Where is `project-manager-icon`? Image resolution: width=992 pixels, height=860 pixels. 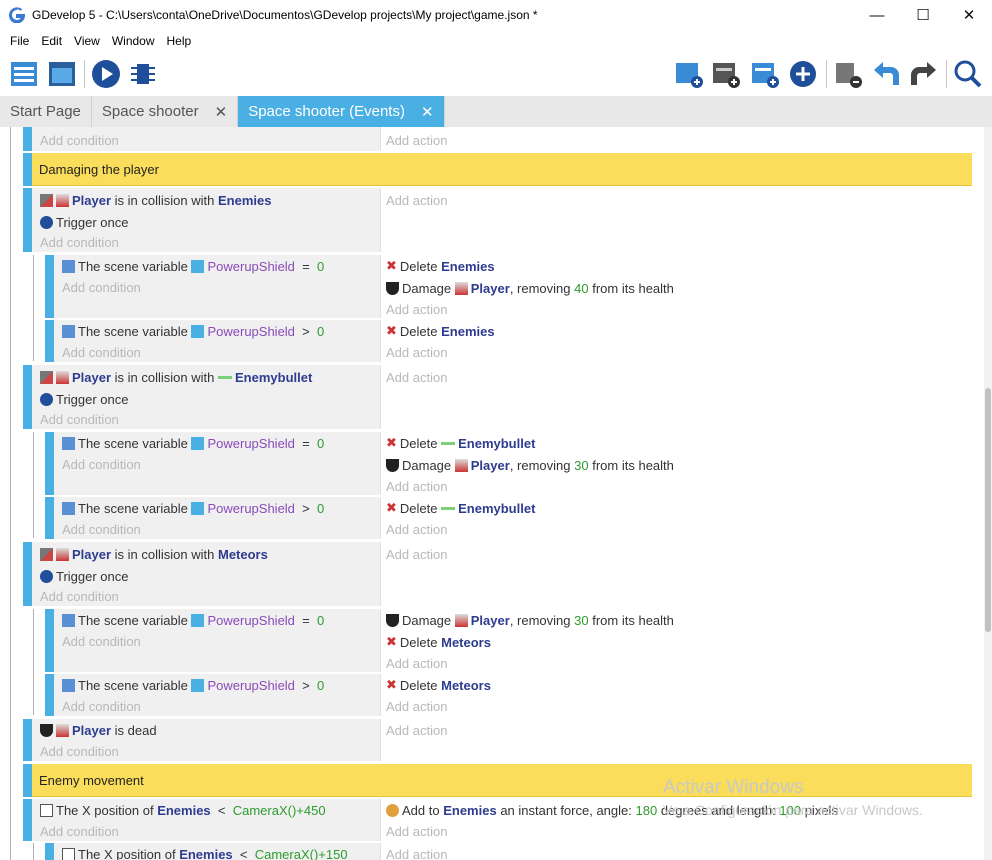
project-manager-icon is located at coordinates (24, 74).